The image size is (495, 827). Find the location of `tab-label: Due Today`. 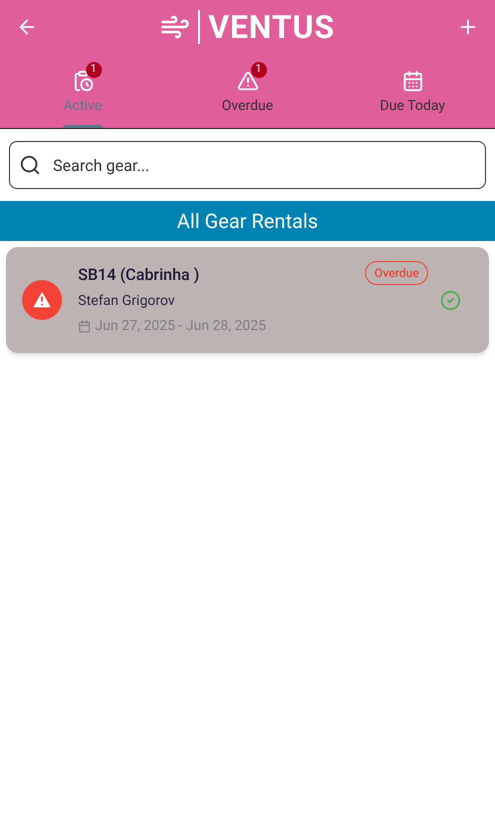

tab-label: Due Today is located at coordinates (413, 106).